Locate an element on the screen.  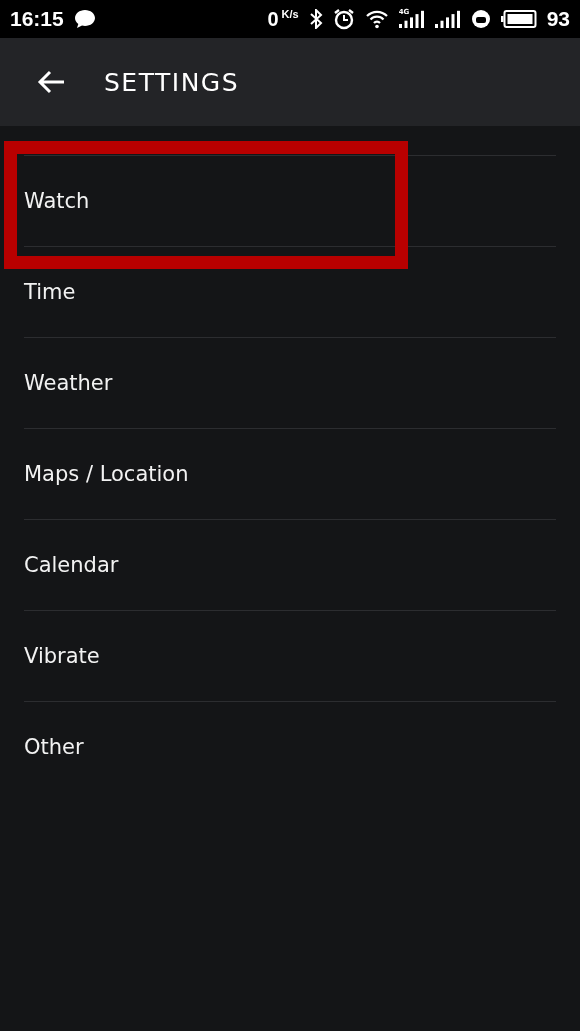
chat-bubble-icon is located at coordinates (84, 19).